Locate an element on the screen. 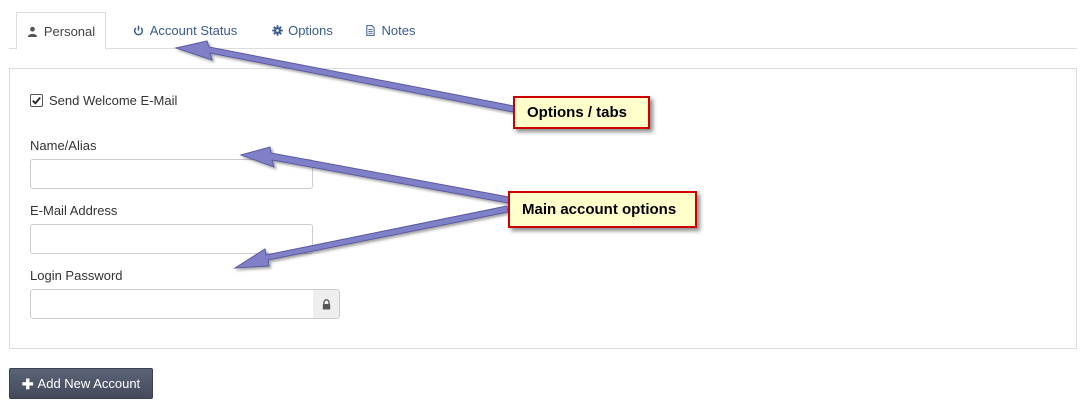  send-welcome-email-checkbox is located at coordinates (36, 100).